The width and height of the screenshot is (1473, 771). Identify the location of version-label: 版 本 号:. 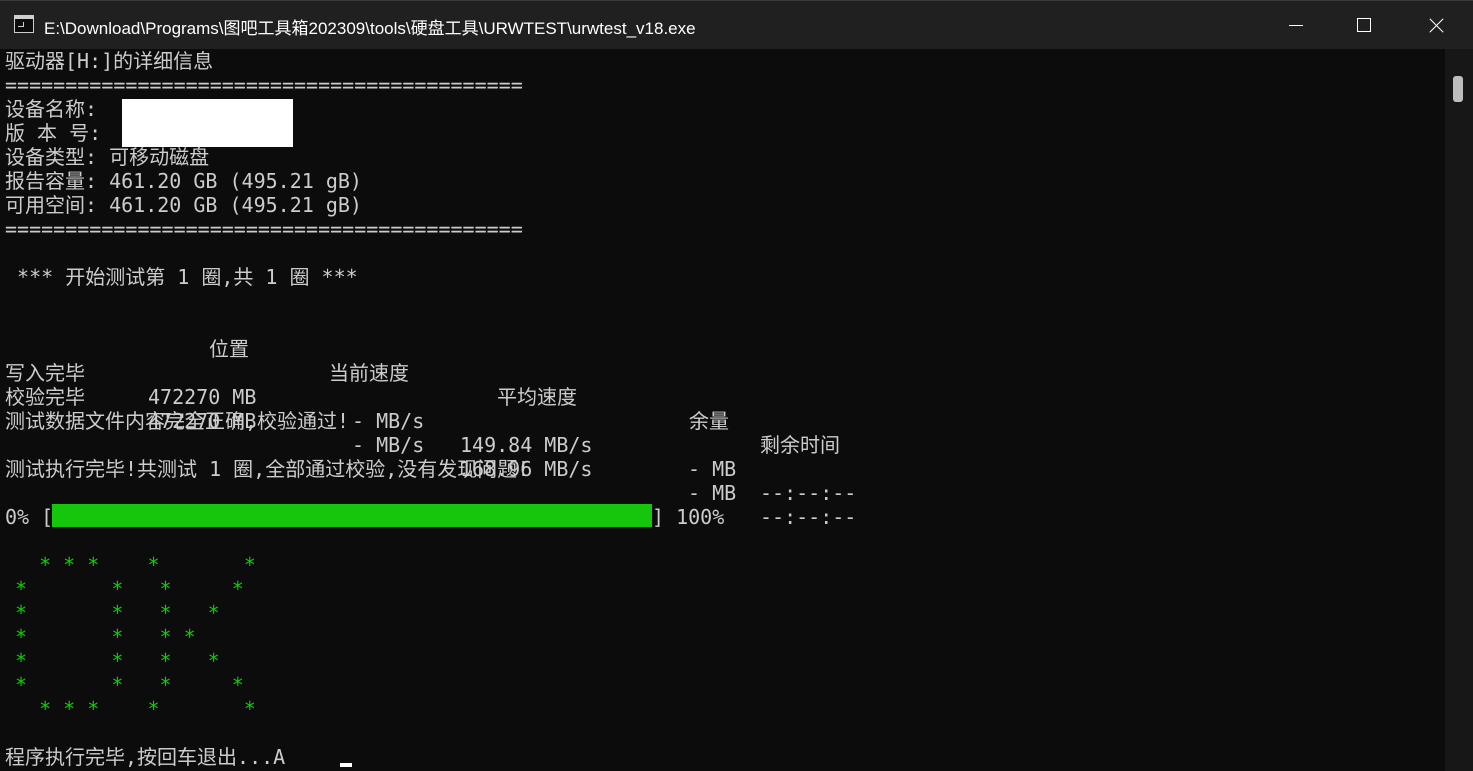
(53, 133).